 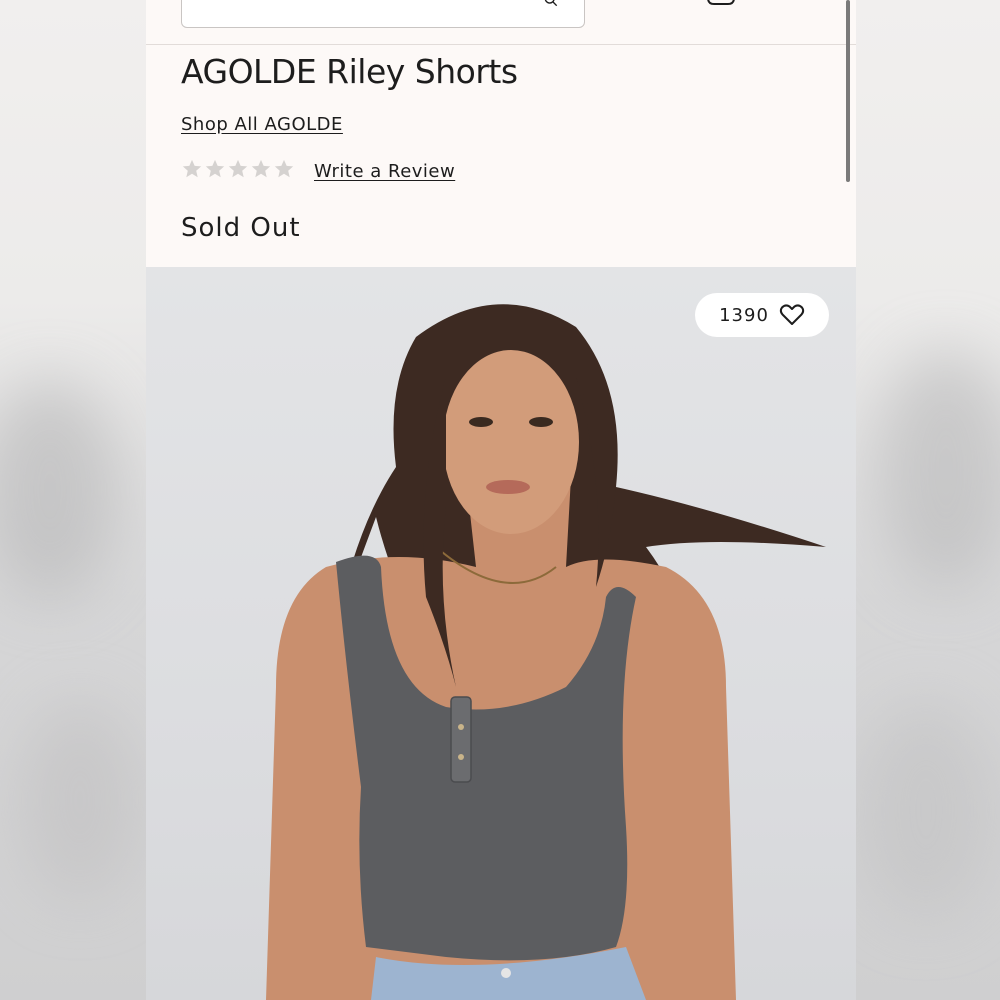 I want to click on account-icon, so click(x=644, y=2).